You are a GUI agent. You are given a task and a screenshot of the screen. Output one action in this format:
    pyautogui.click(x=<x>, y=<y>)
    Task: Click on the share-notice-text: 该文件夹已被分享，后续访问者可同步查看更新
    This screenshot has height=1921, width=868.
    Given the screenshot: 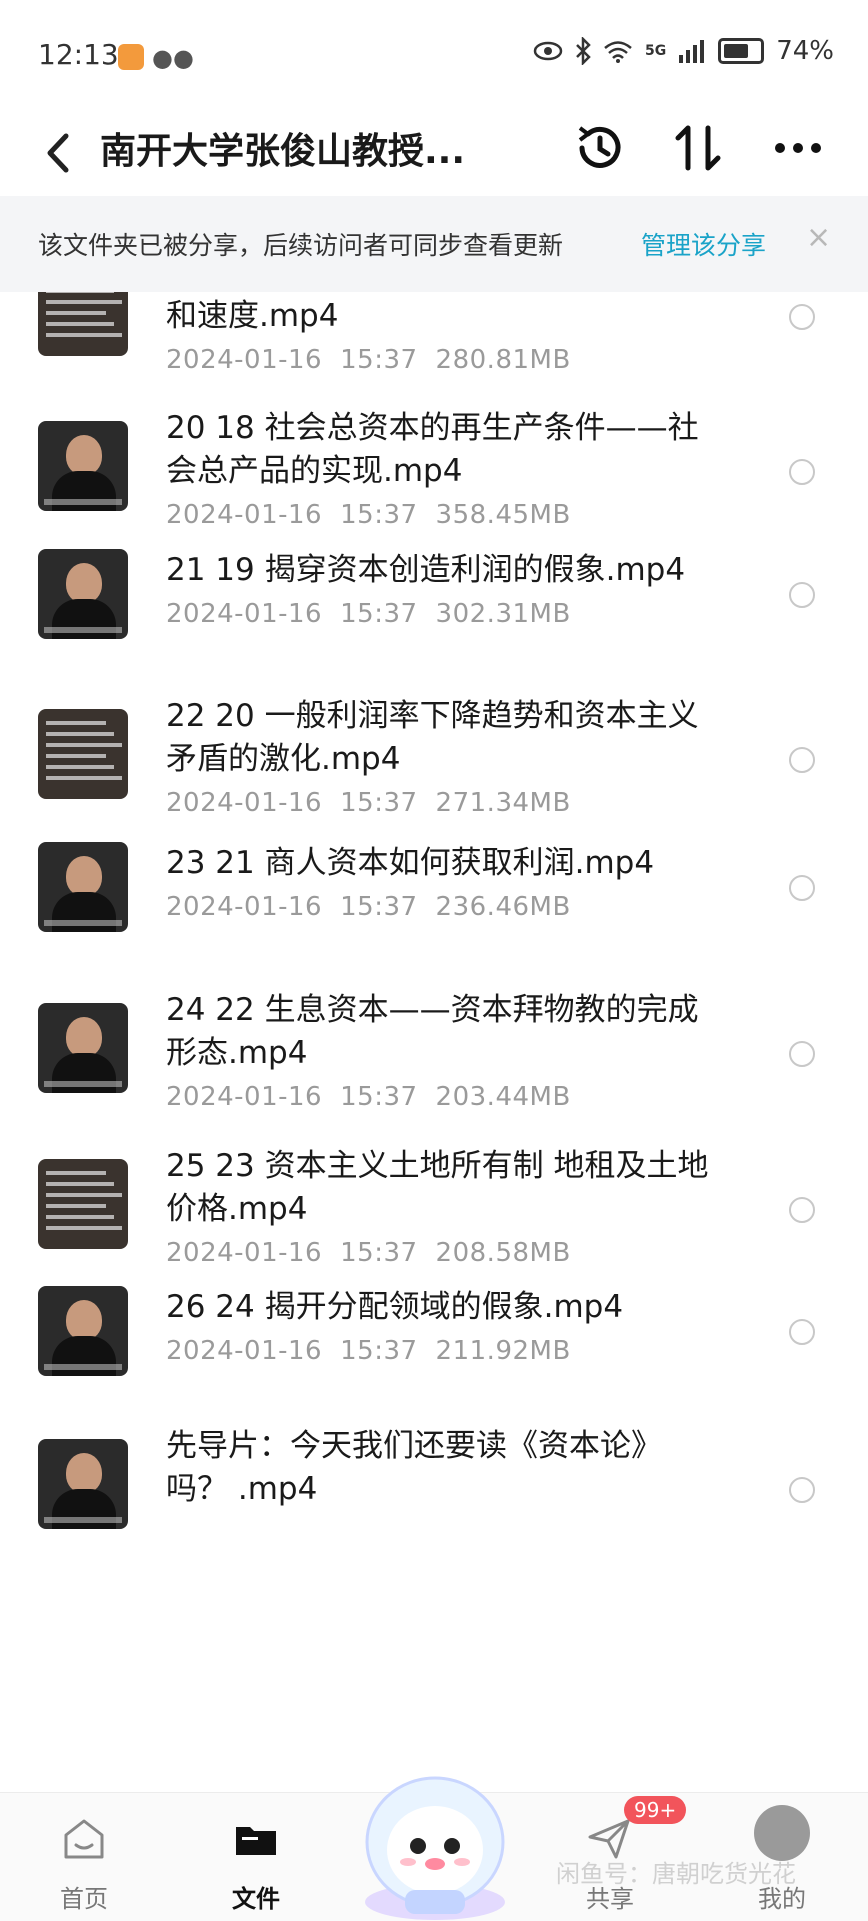 What is the action you would take?
    pyautogui.click(x=301, y=245)
    